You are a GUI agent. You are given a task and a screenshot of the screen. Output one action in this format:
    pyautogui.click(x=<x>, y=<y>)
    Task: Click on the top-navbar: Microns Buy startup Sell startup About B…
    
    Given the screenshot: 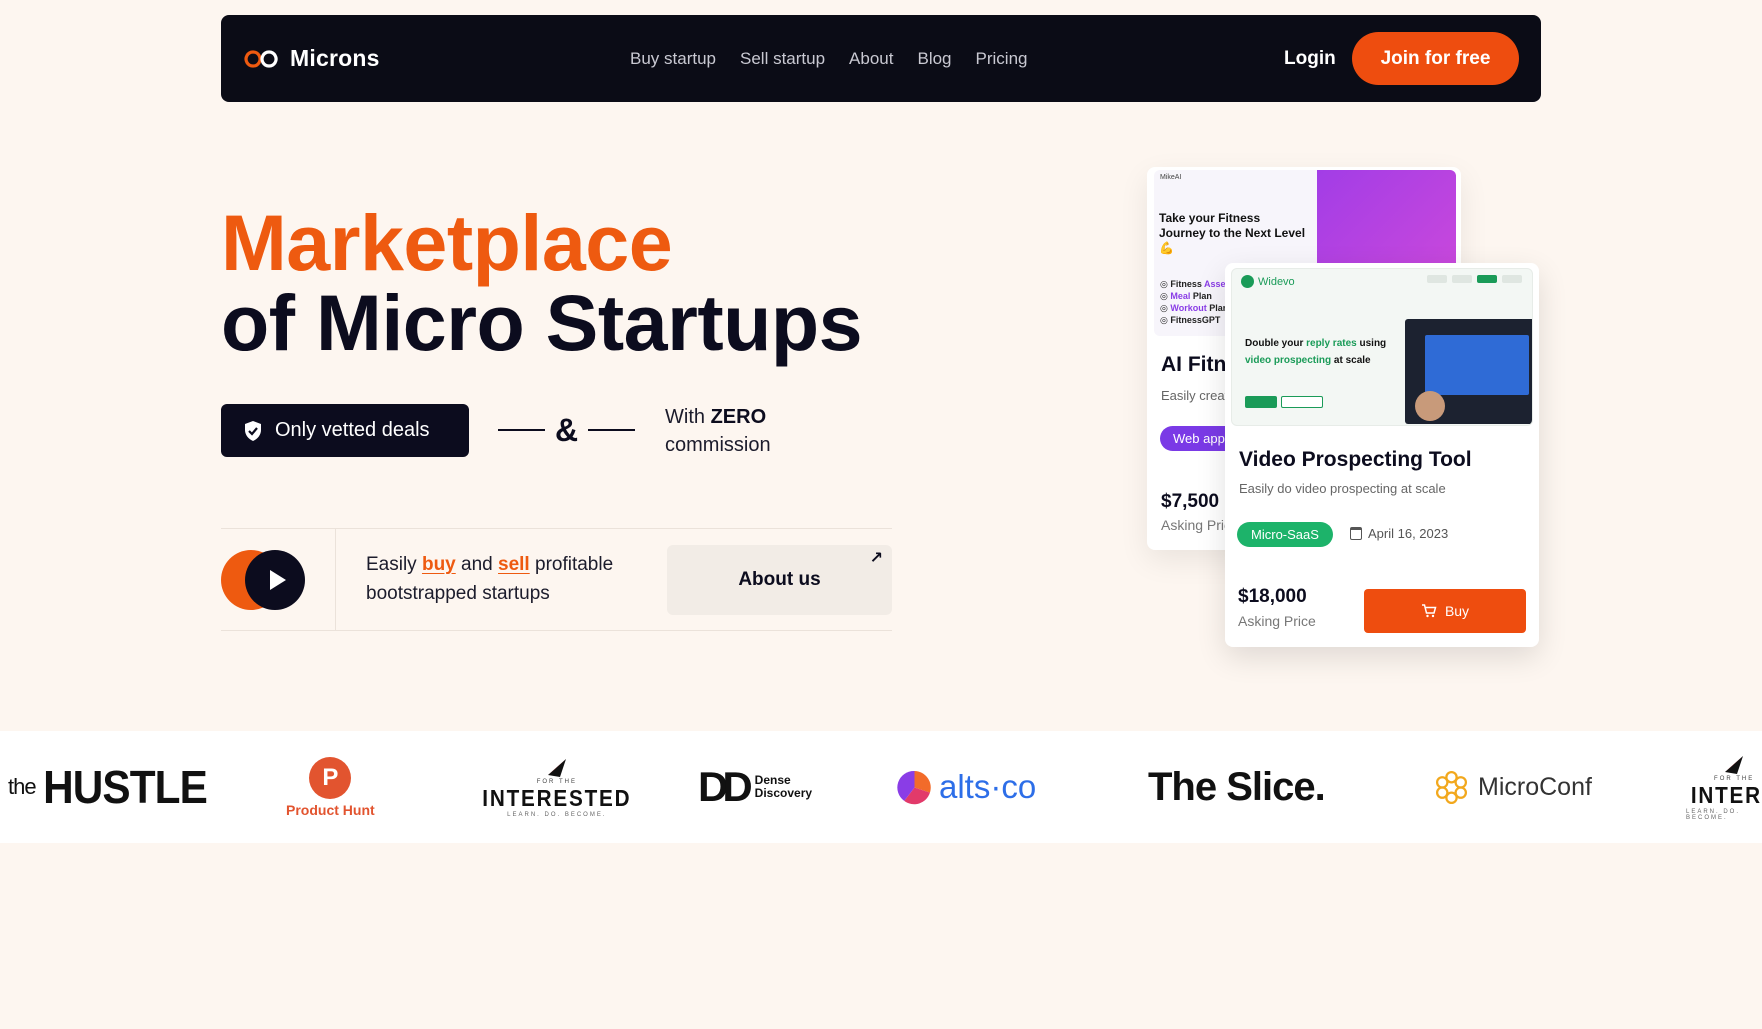 What is the action you would take?
    pyautogui.click(x=881, y=58)
    